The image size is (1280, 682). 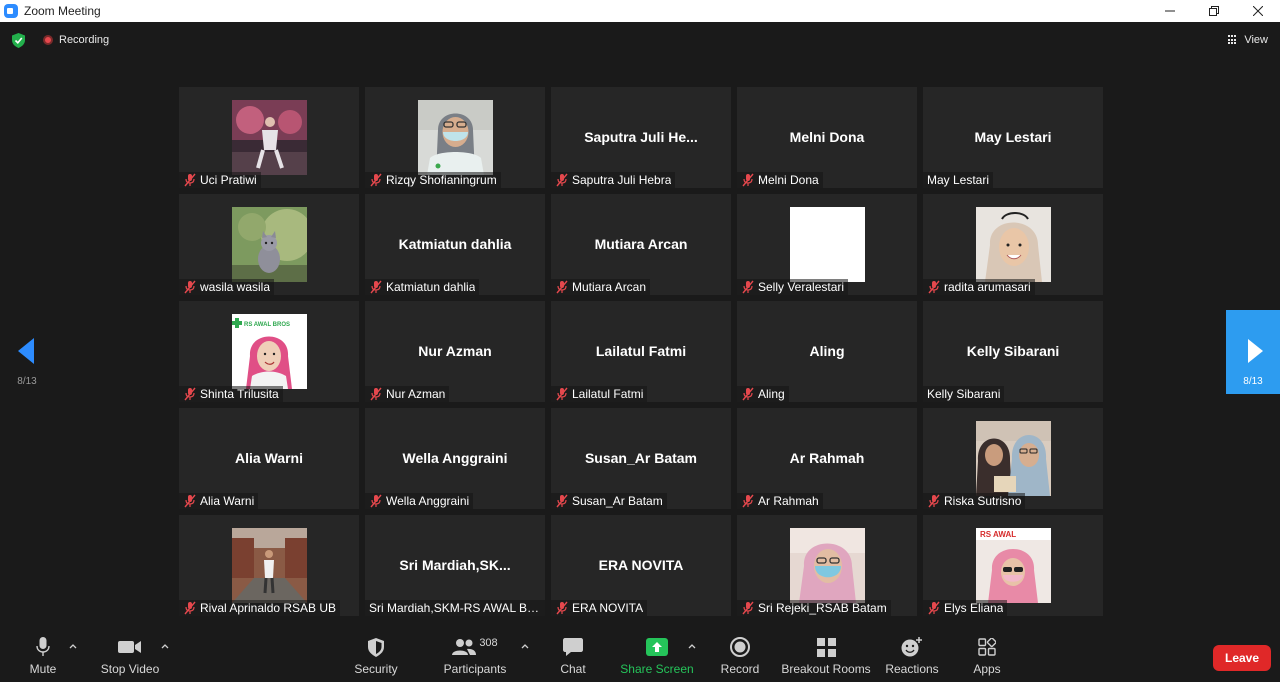 What do you see at coordinates (43, 646) in the screenshot?
I see `microphone-icon` at bounding box center [43, 646].